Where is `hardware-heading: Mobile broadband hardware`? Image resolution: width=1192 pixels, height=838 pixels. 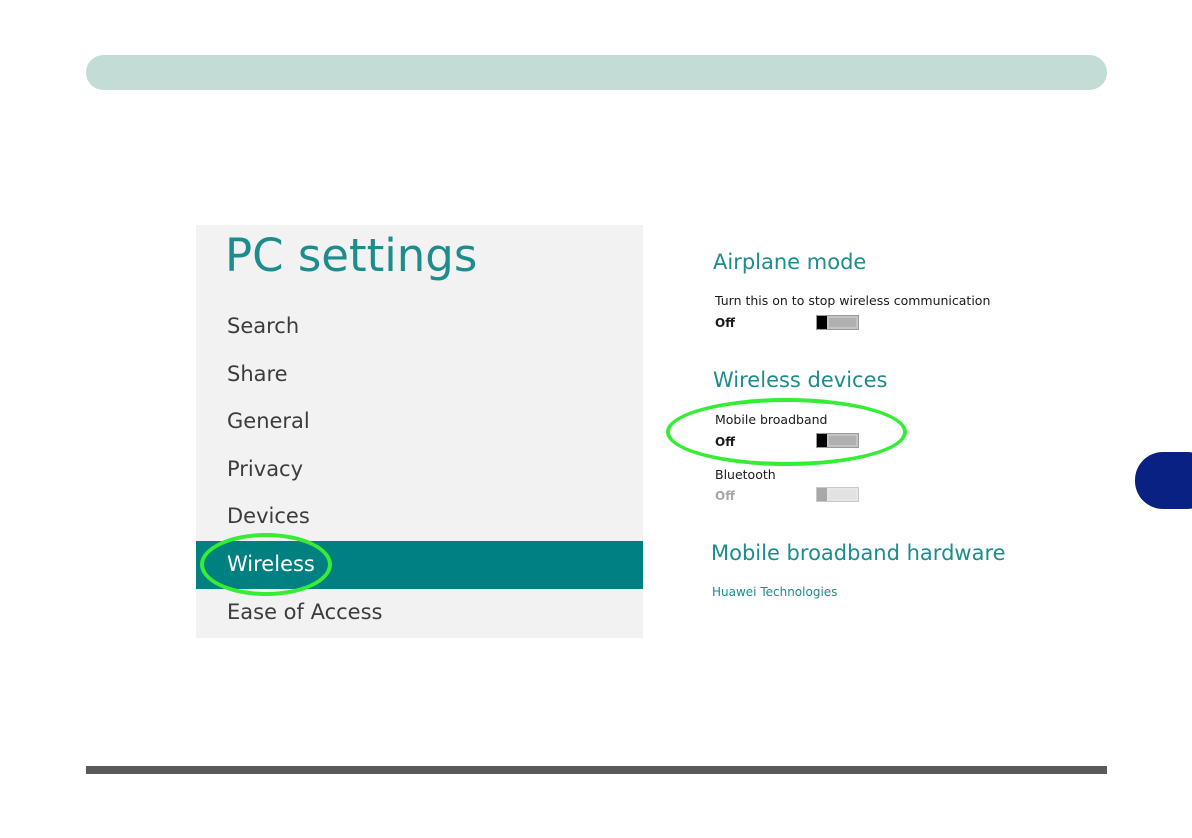
hardware-heading: Mobile broadband hardware is located at coordinates (858, 553).